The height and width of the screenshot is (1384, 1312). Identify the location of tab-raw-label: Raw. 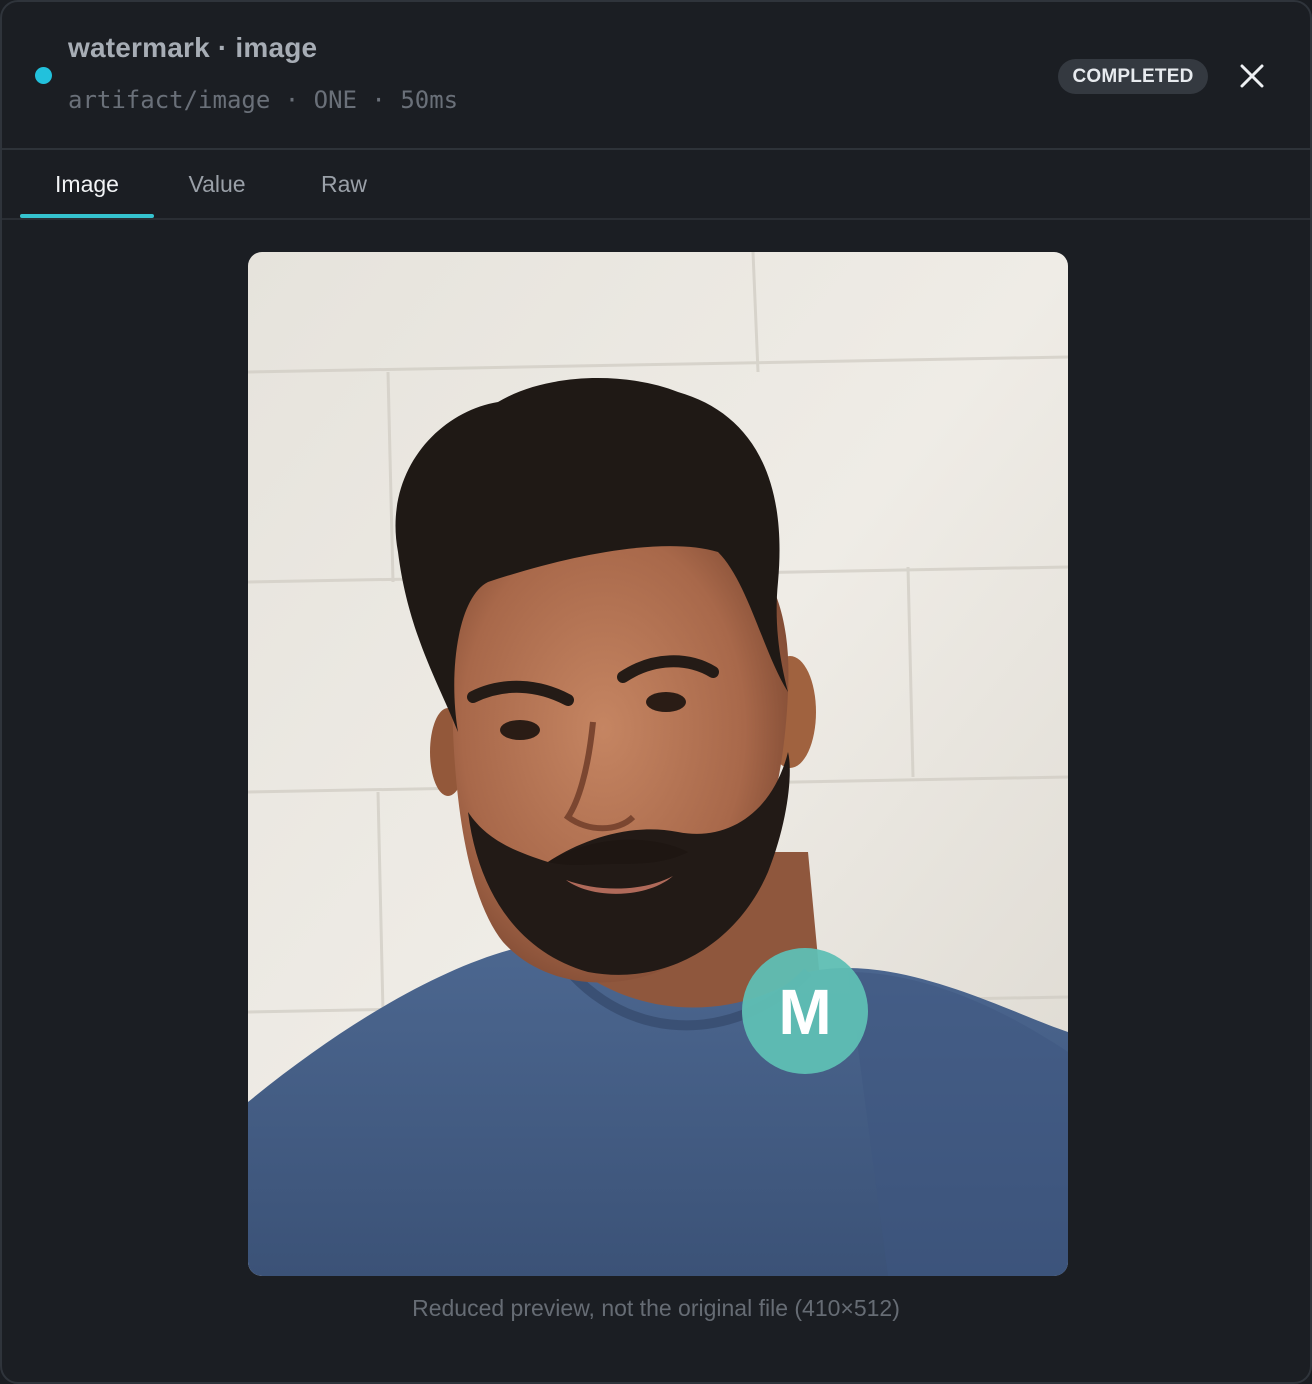
(343, 183).